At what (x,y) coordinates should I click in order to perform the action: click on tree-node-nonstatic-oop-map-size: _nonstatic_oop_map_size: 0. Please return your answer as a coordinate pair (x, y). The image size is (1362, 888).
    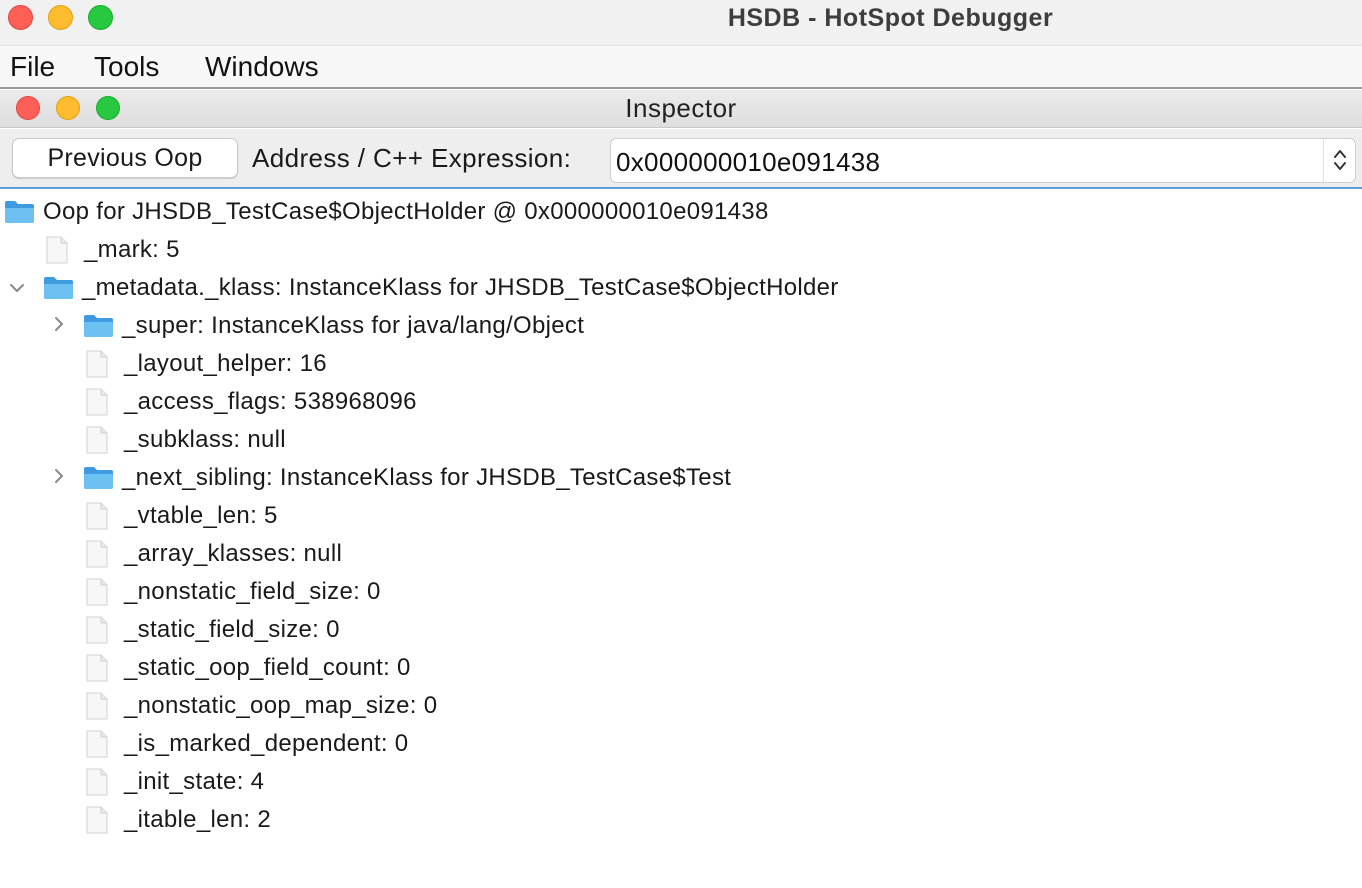
    Looking at the image, I should click on (261, 706).